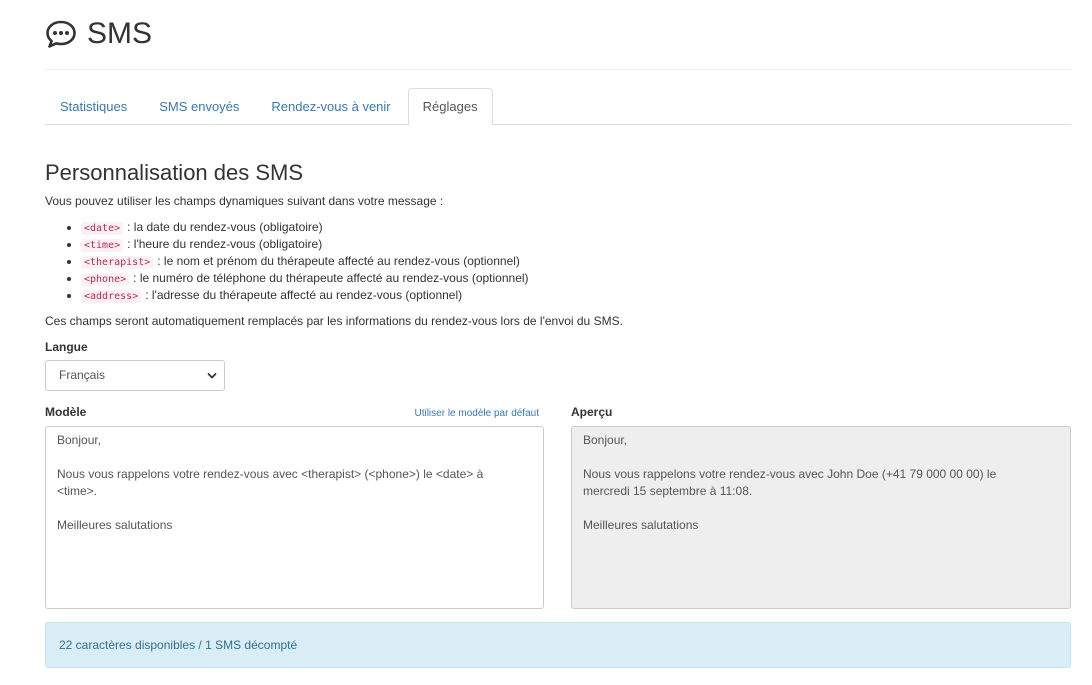 The height and width of the screenshot is (685, 1092). I want to click on section-title: Personnalisation des SMS, so click(174, 172).